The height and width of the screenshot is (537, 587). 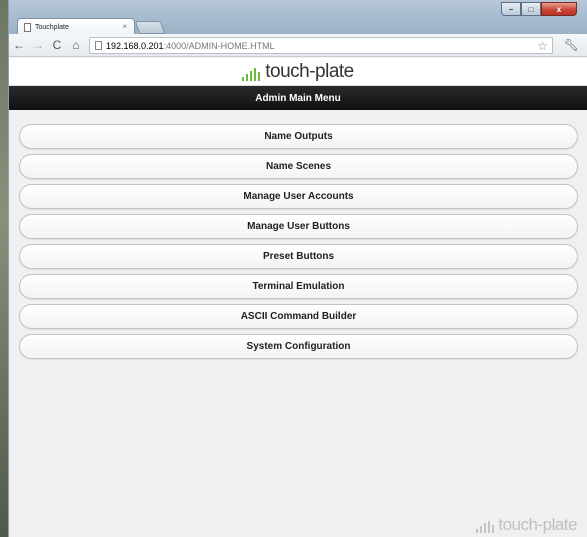 I want to click on forward-arrow-icon: →, so click(x=38, y=45).